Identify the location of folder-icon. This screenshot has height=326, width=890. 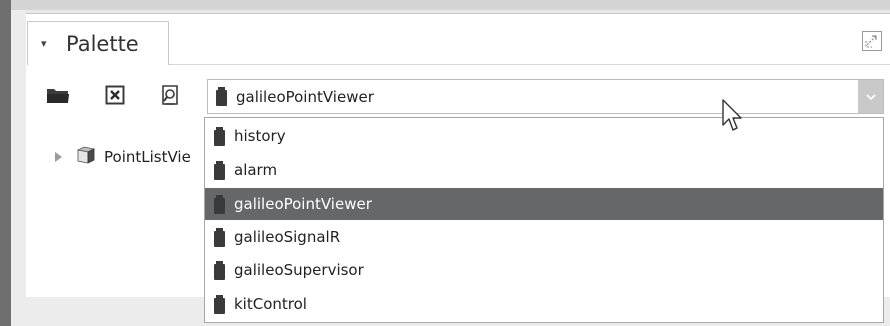
(58, 95).